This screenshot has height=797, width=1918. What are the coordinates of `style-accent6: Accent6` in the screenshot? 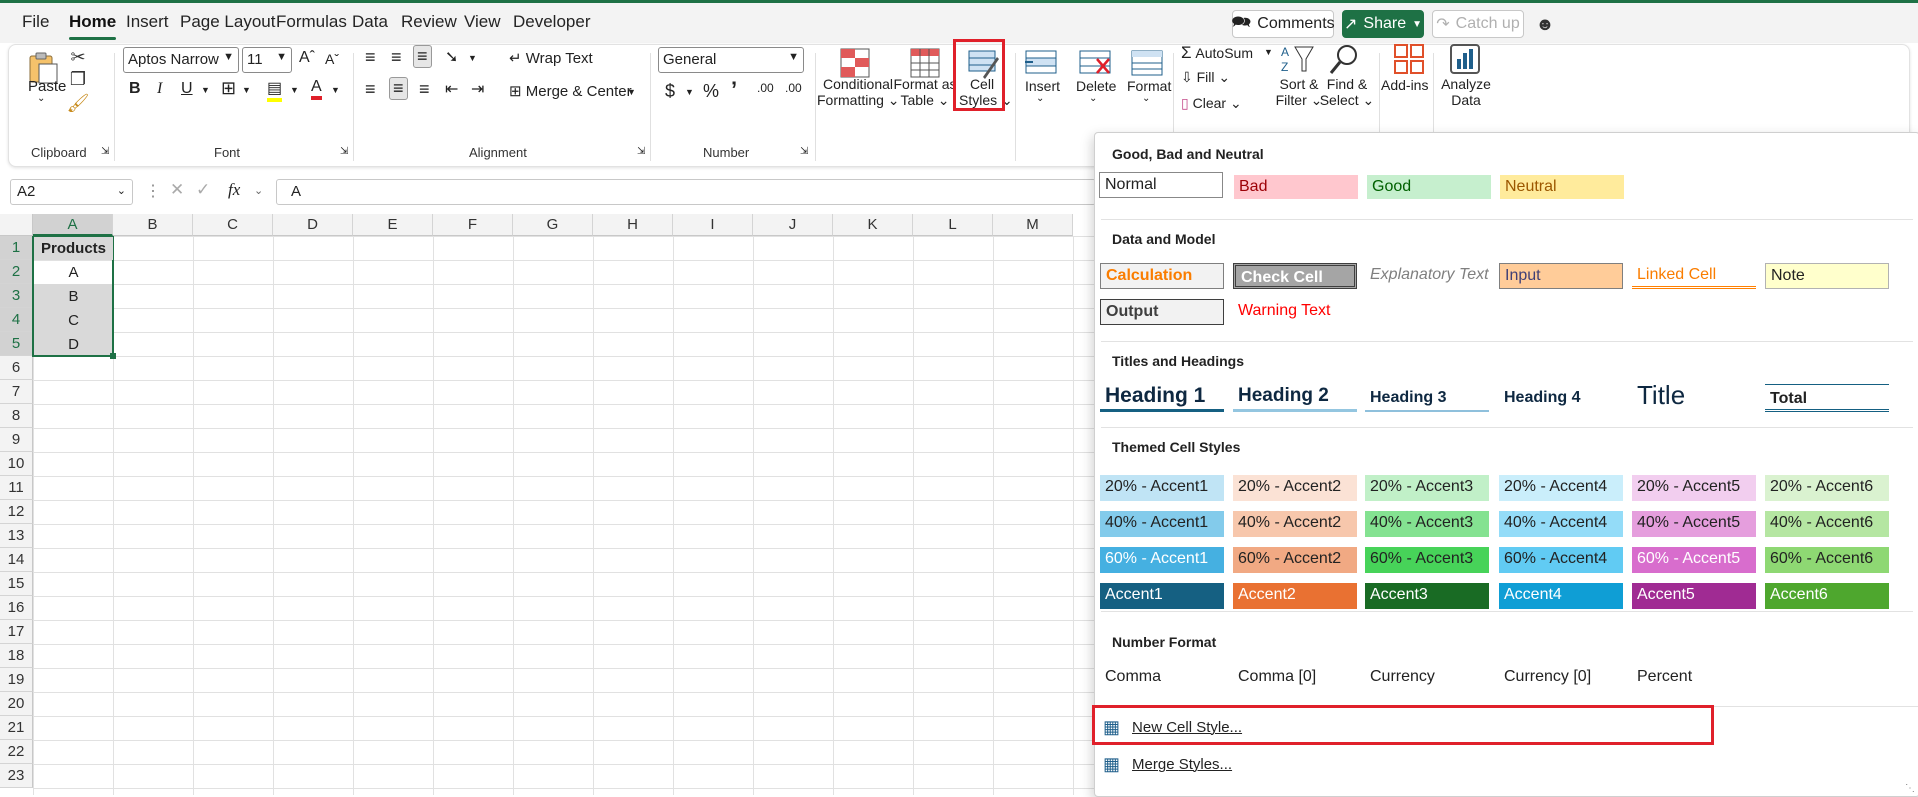 It's located at (1827, 596).